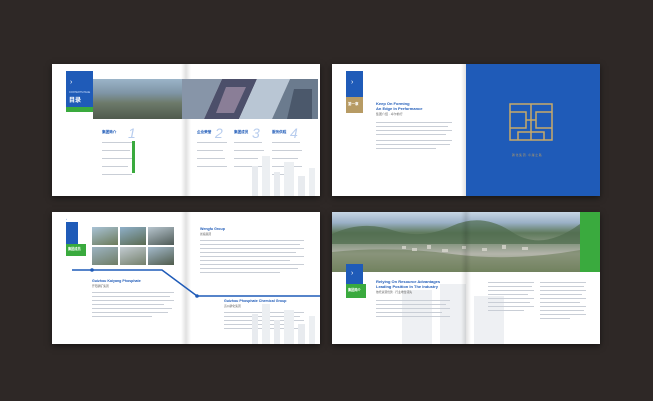  I want to click on section-b-subtitle: 瓮福集团, so click(206, 234).